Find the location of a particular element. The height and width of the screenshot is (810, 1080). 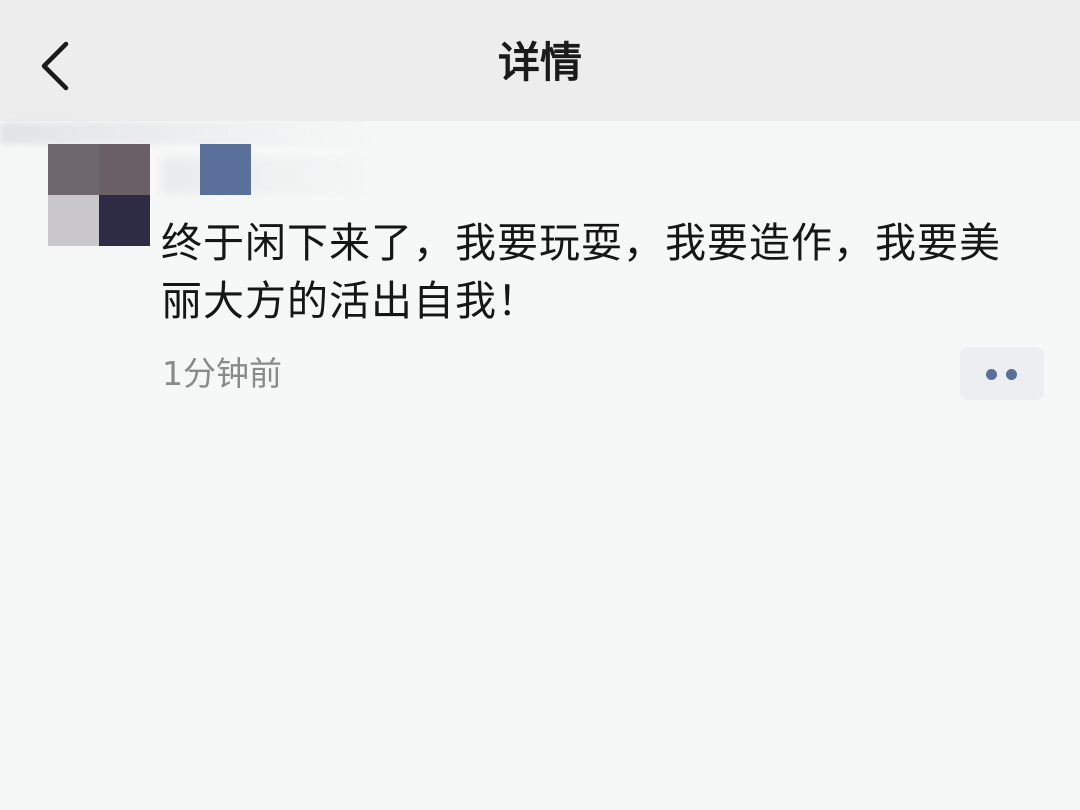

chevron-left-icon is located at coordinates (55, 66).